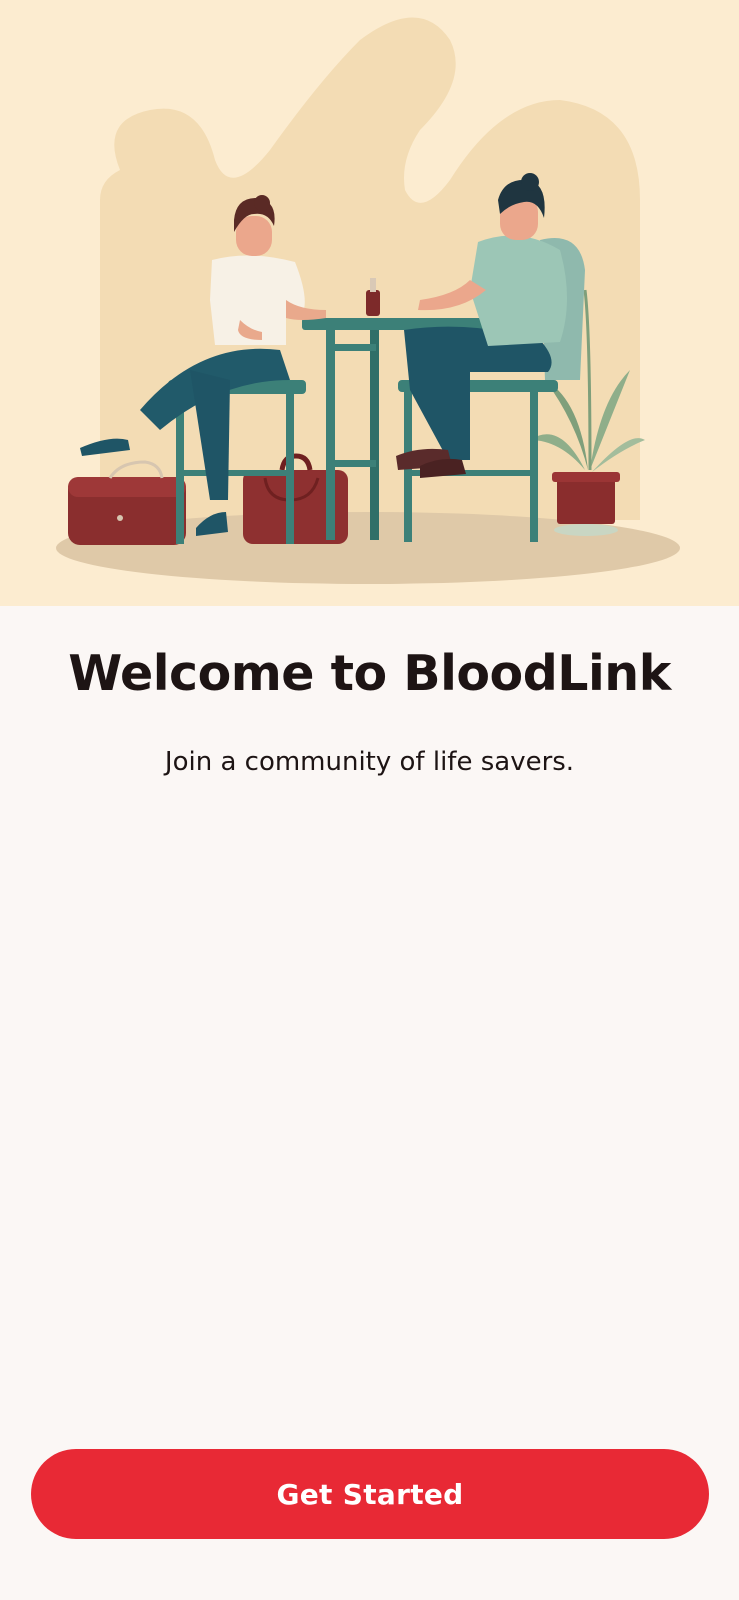  Describe the element at coordinates (369, 762) in the screenshot. I see `page-subtitle: Join a community of life savers.` at that location.